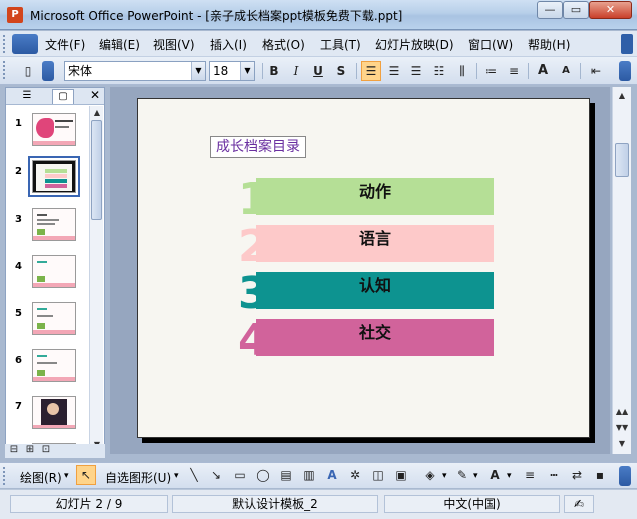 The image size is (637, 519). I want to click on justify-icon: ☷, so click(439, 71).